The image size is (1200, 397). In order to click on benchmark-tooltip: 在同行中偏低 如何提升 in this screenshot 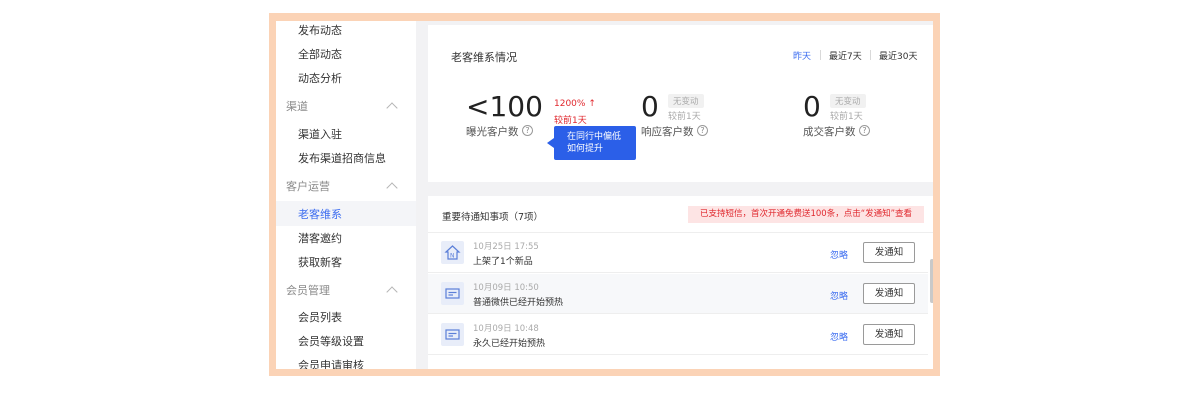, I will do `click(595, 143)`.